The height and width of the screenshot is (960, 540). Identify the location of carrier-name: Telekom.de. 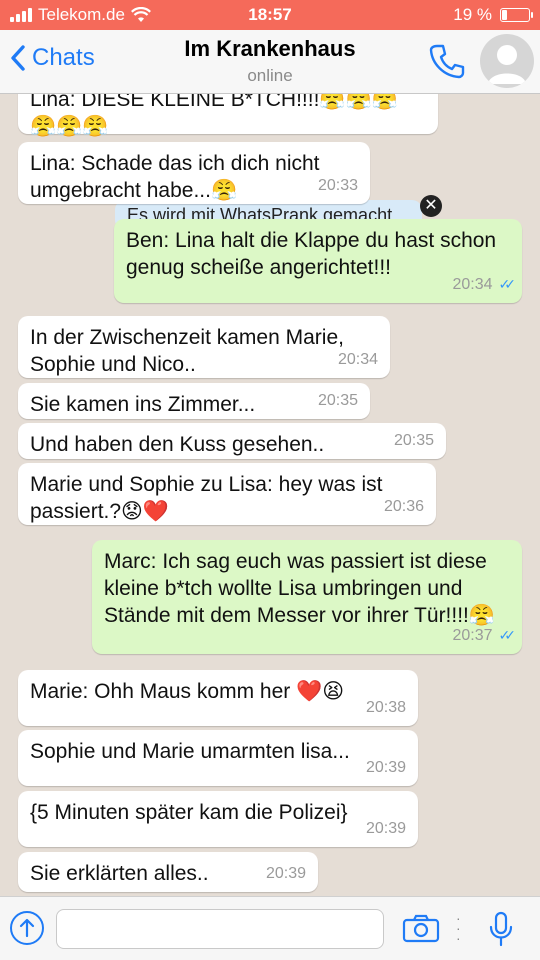
(81, 14).